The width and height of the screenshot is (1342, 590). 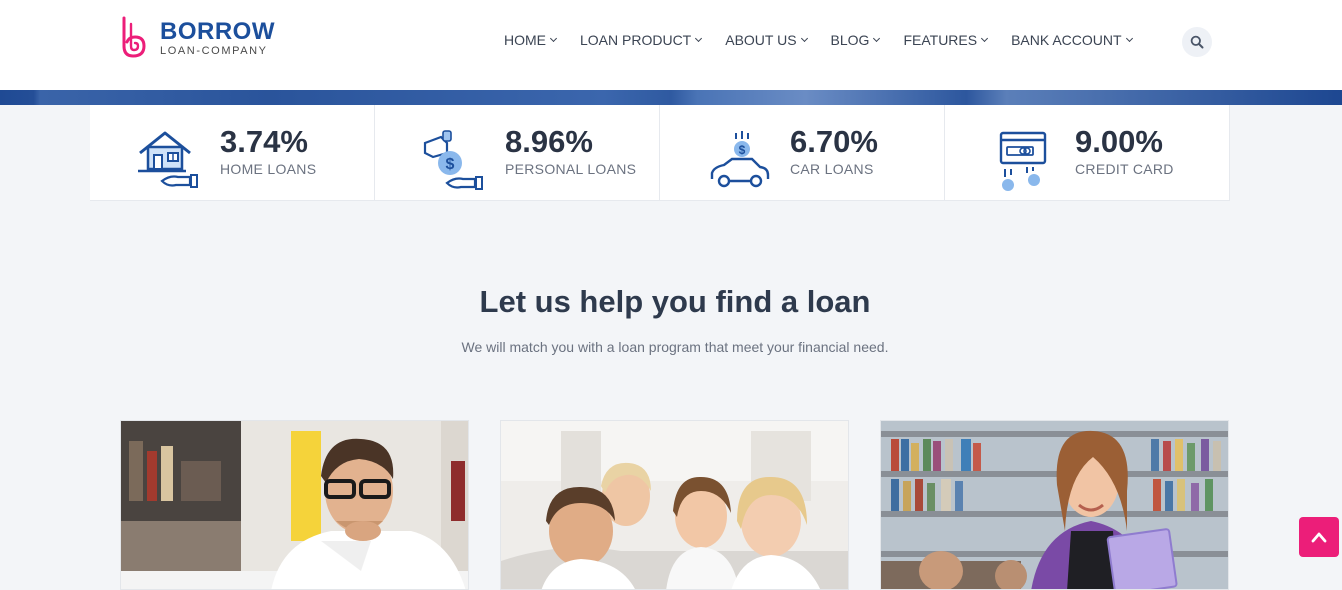 I want to click on rate-item-personal-loans: $ 8.96% PERSONAL LOANS, so click(x=517, y=153).